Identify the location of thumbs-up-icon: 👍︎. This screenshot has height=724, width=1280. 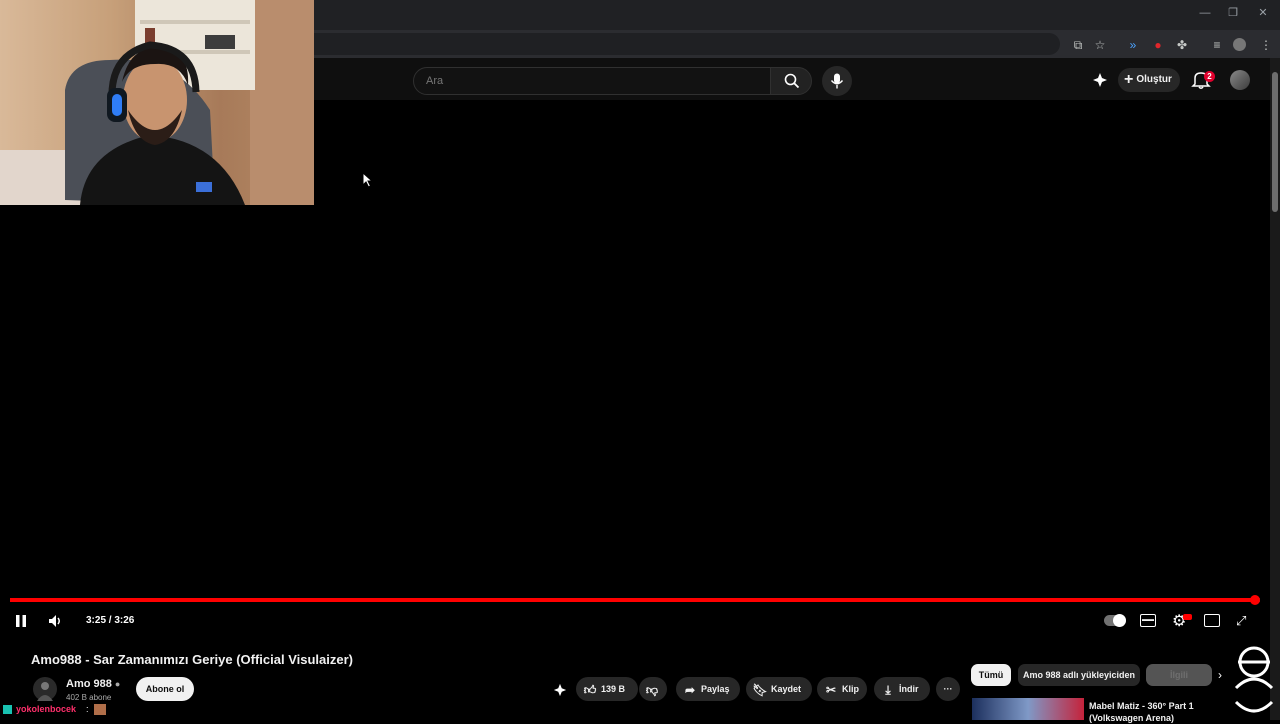
(590, 689).